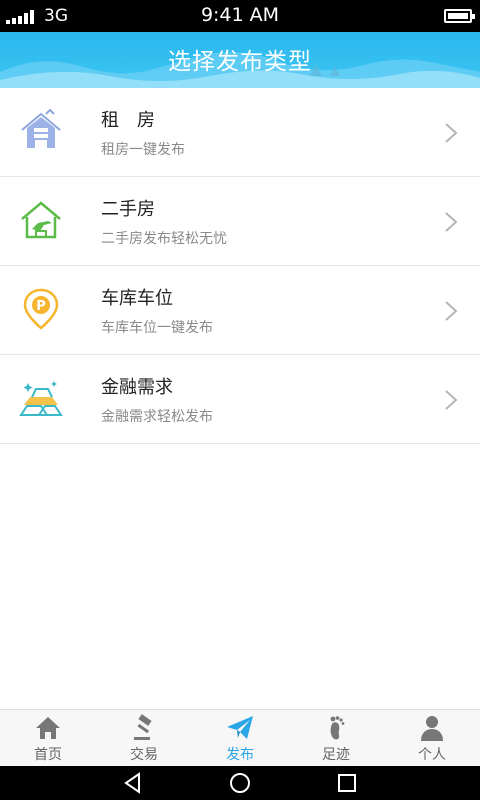 The width and height of the screenshot is (480, 800). What do you see at coordinates (336, 755) in the screenshot?
I see `tab-label: 足迹` at bounding box center [336, 755].